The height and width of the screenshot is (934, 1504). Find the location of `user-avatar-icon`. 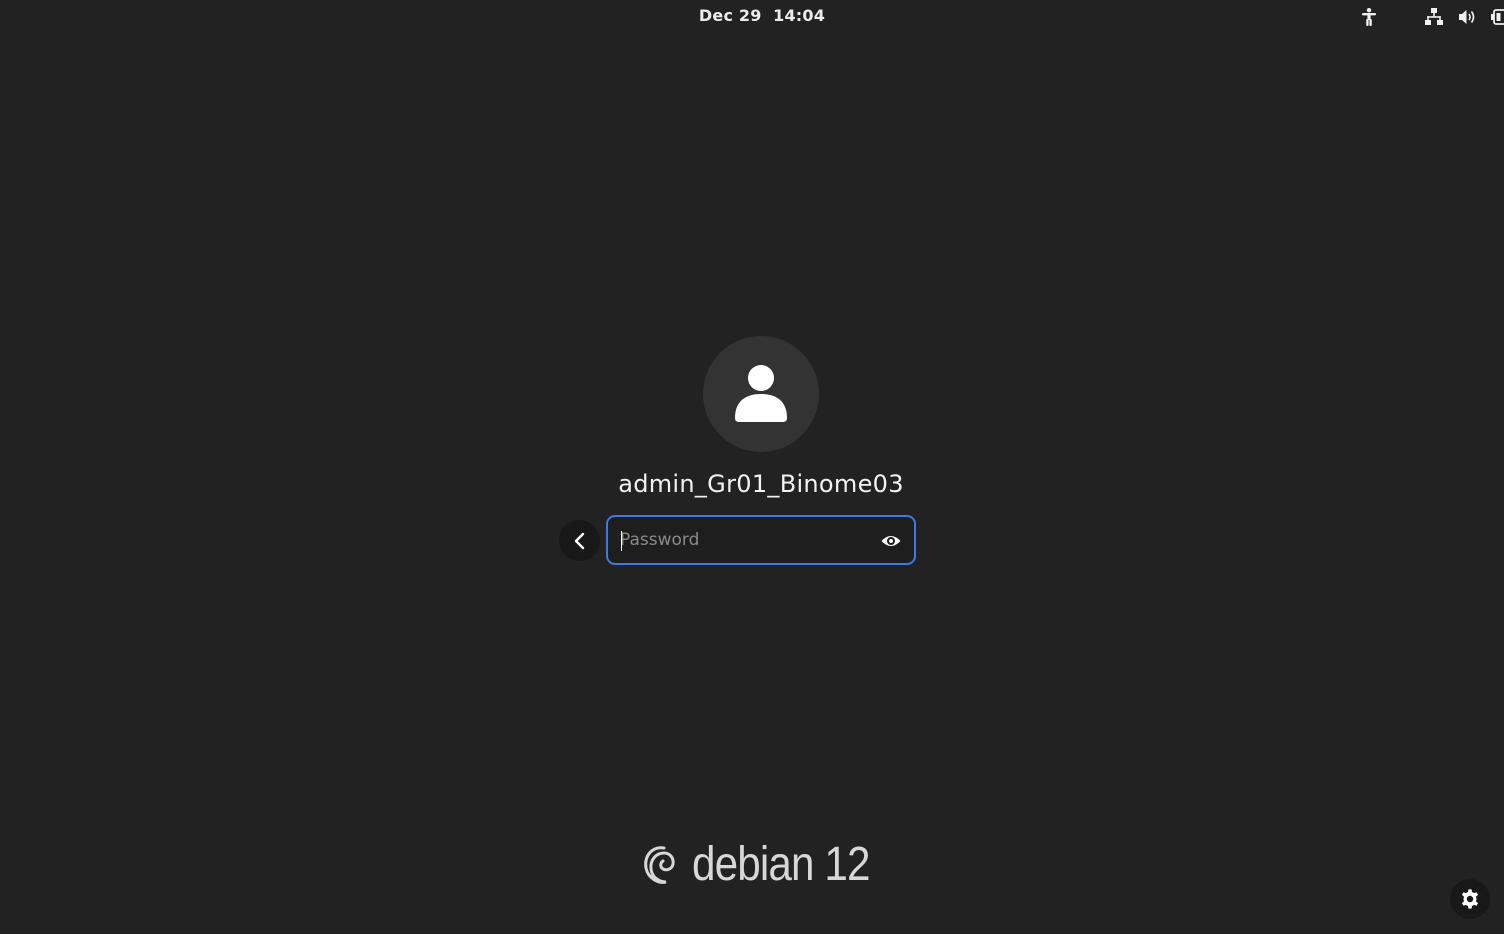

user-avatar-icon is located at coordinates (761, 393).